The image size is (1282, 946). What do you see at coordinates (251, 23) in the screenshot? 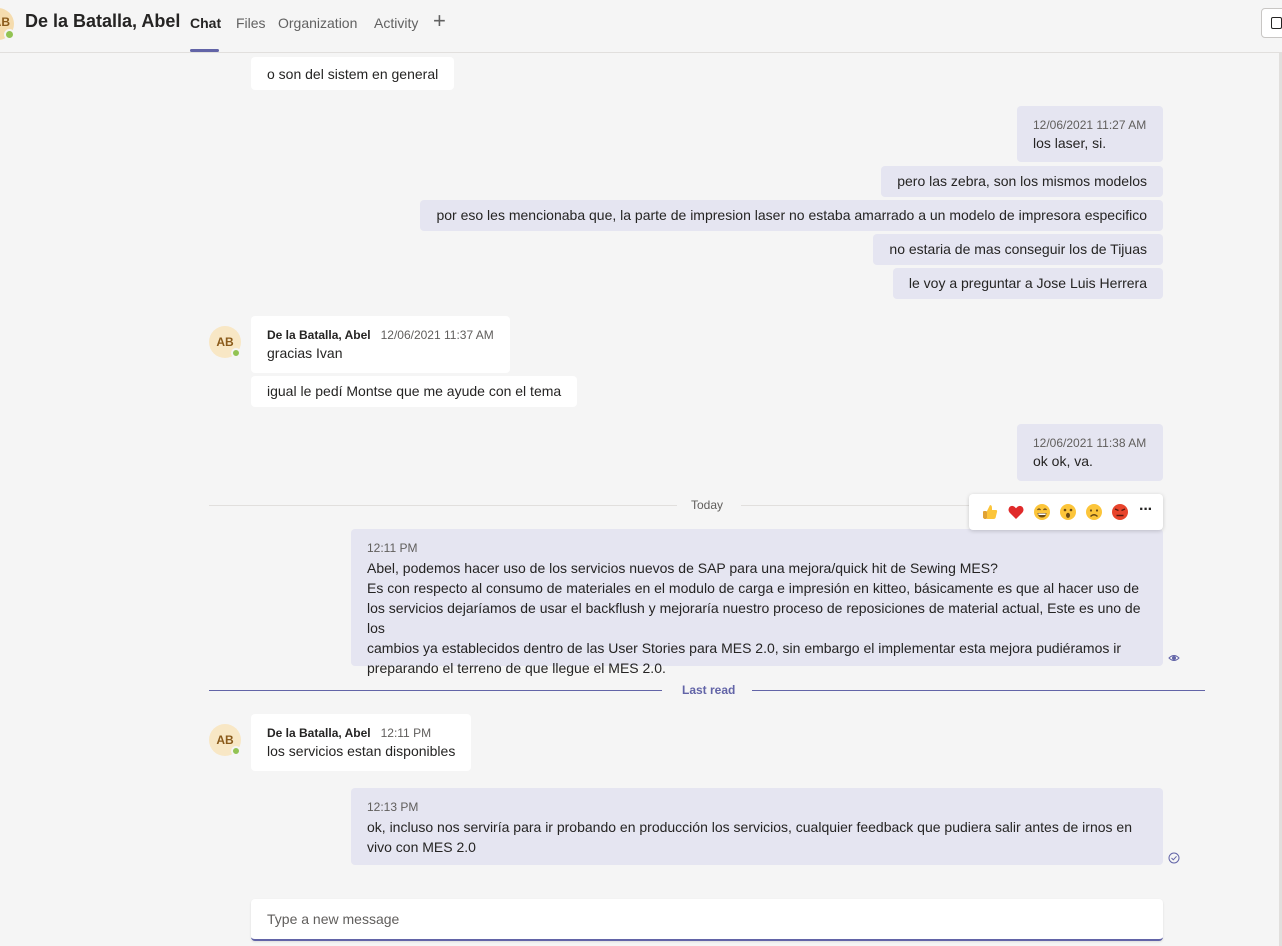
I see `tab-files: Files` at bounding box center [251, 23].